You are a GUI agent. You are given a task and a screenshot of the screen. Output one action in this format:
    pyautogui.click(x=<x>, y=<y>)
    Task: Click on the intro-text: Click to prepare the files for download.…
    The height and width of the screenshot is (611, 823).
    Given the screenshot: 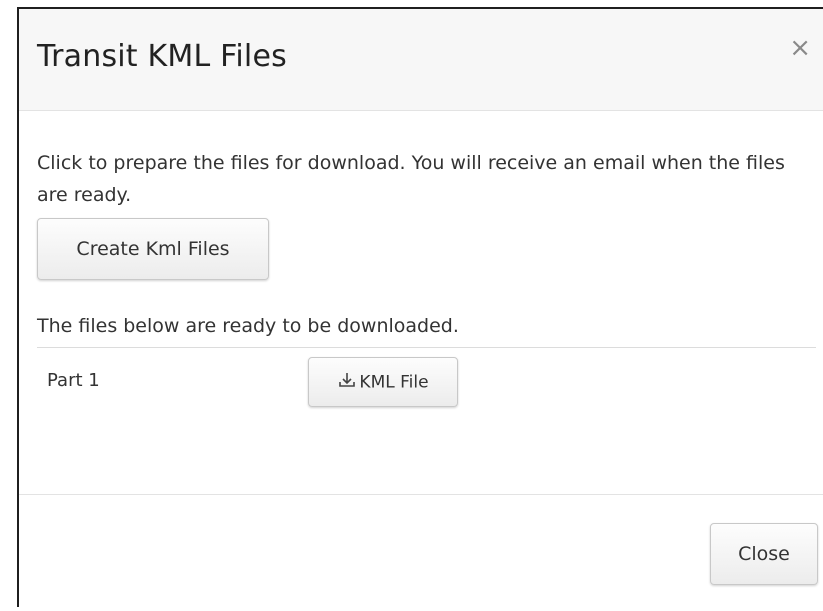 What is the action you would take?
    pyautogui.click(x=411, y=179)
    